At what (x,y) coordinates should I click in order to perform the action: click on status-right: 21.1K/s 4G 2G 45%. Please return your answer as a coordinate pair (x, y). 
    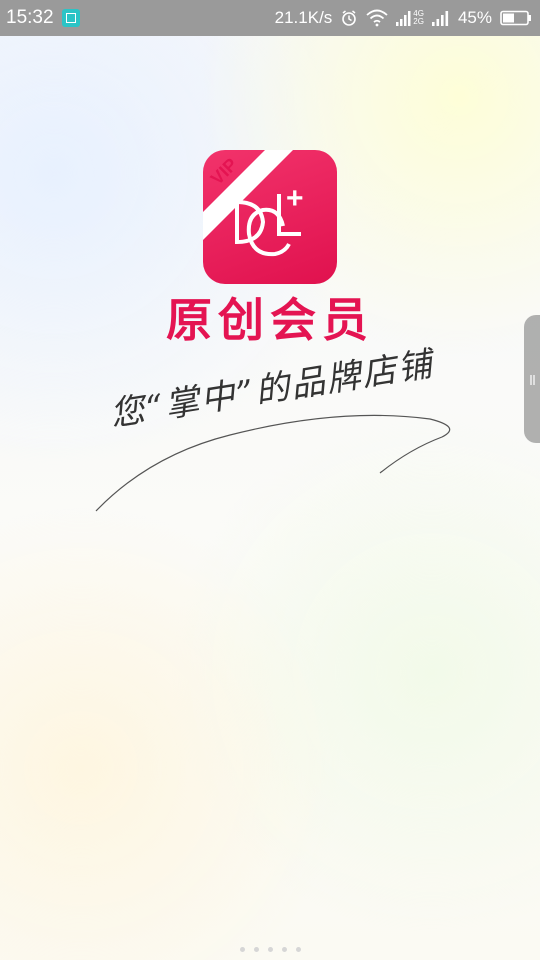
    Looking at the image, I should click on (403, 18).